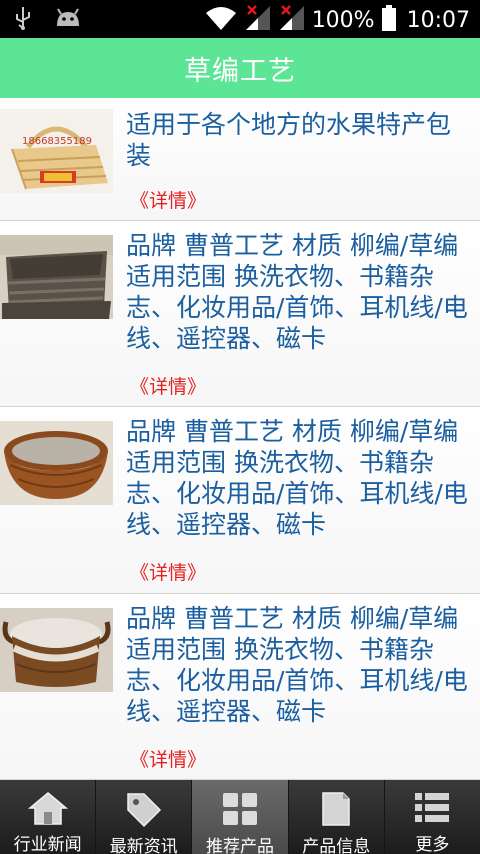 This screenshot has height=854, width=480. Describe the element at coordinates (56, 151) in the screenshot. I see `fruit-basket-thumbnail: 18668355189` at that location.